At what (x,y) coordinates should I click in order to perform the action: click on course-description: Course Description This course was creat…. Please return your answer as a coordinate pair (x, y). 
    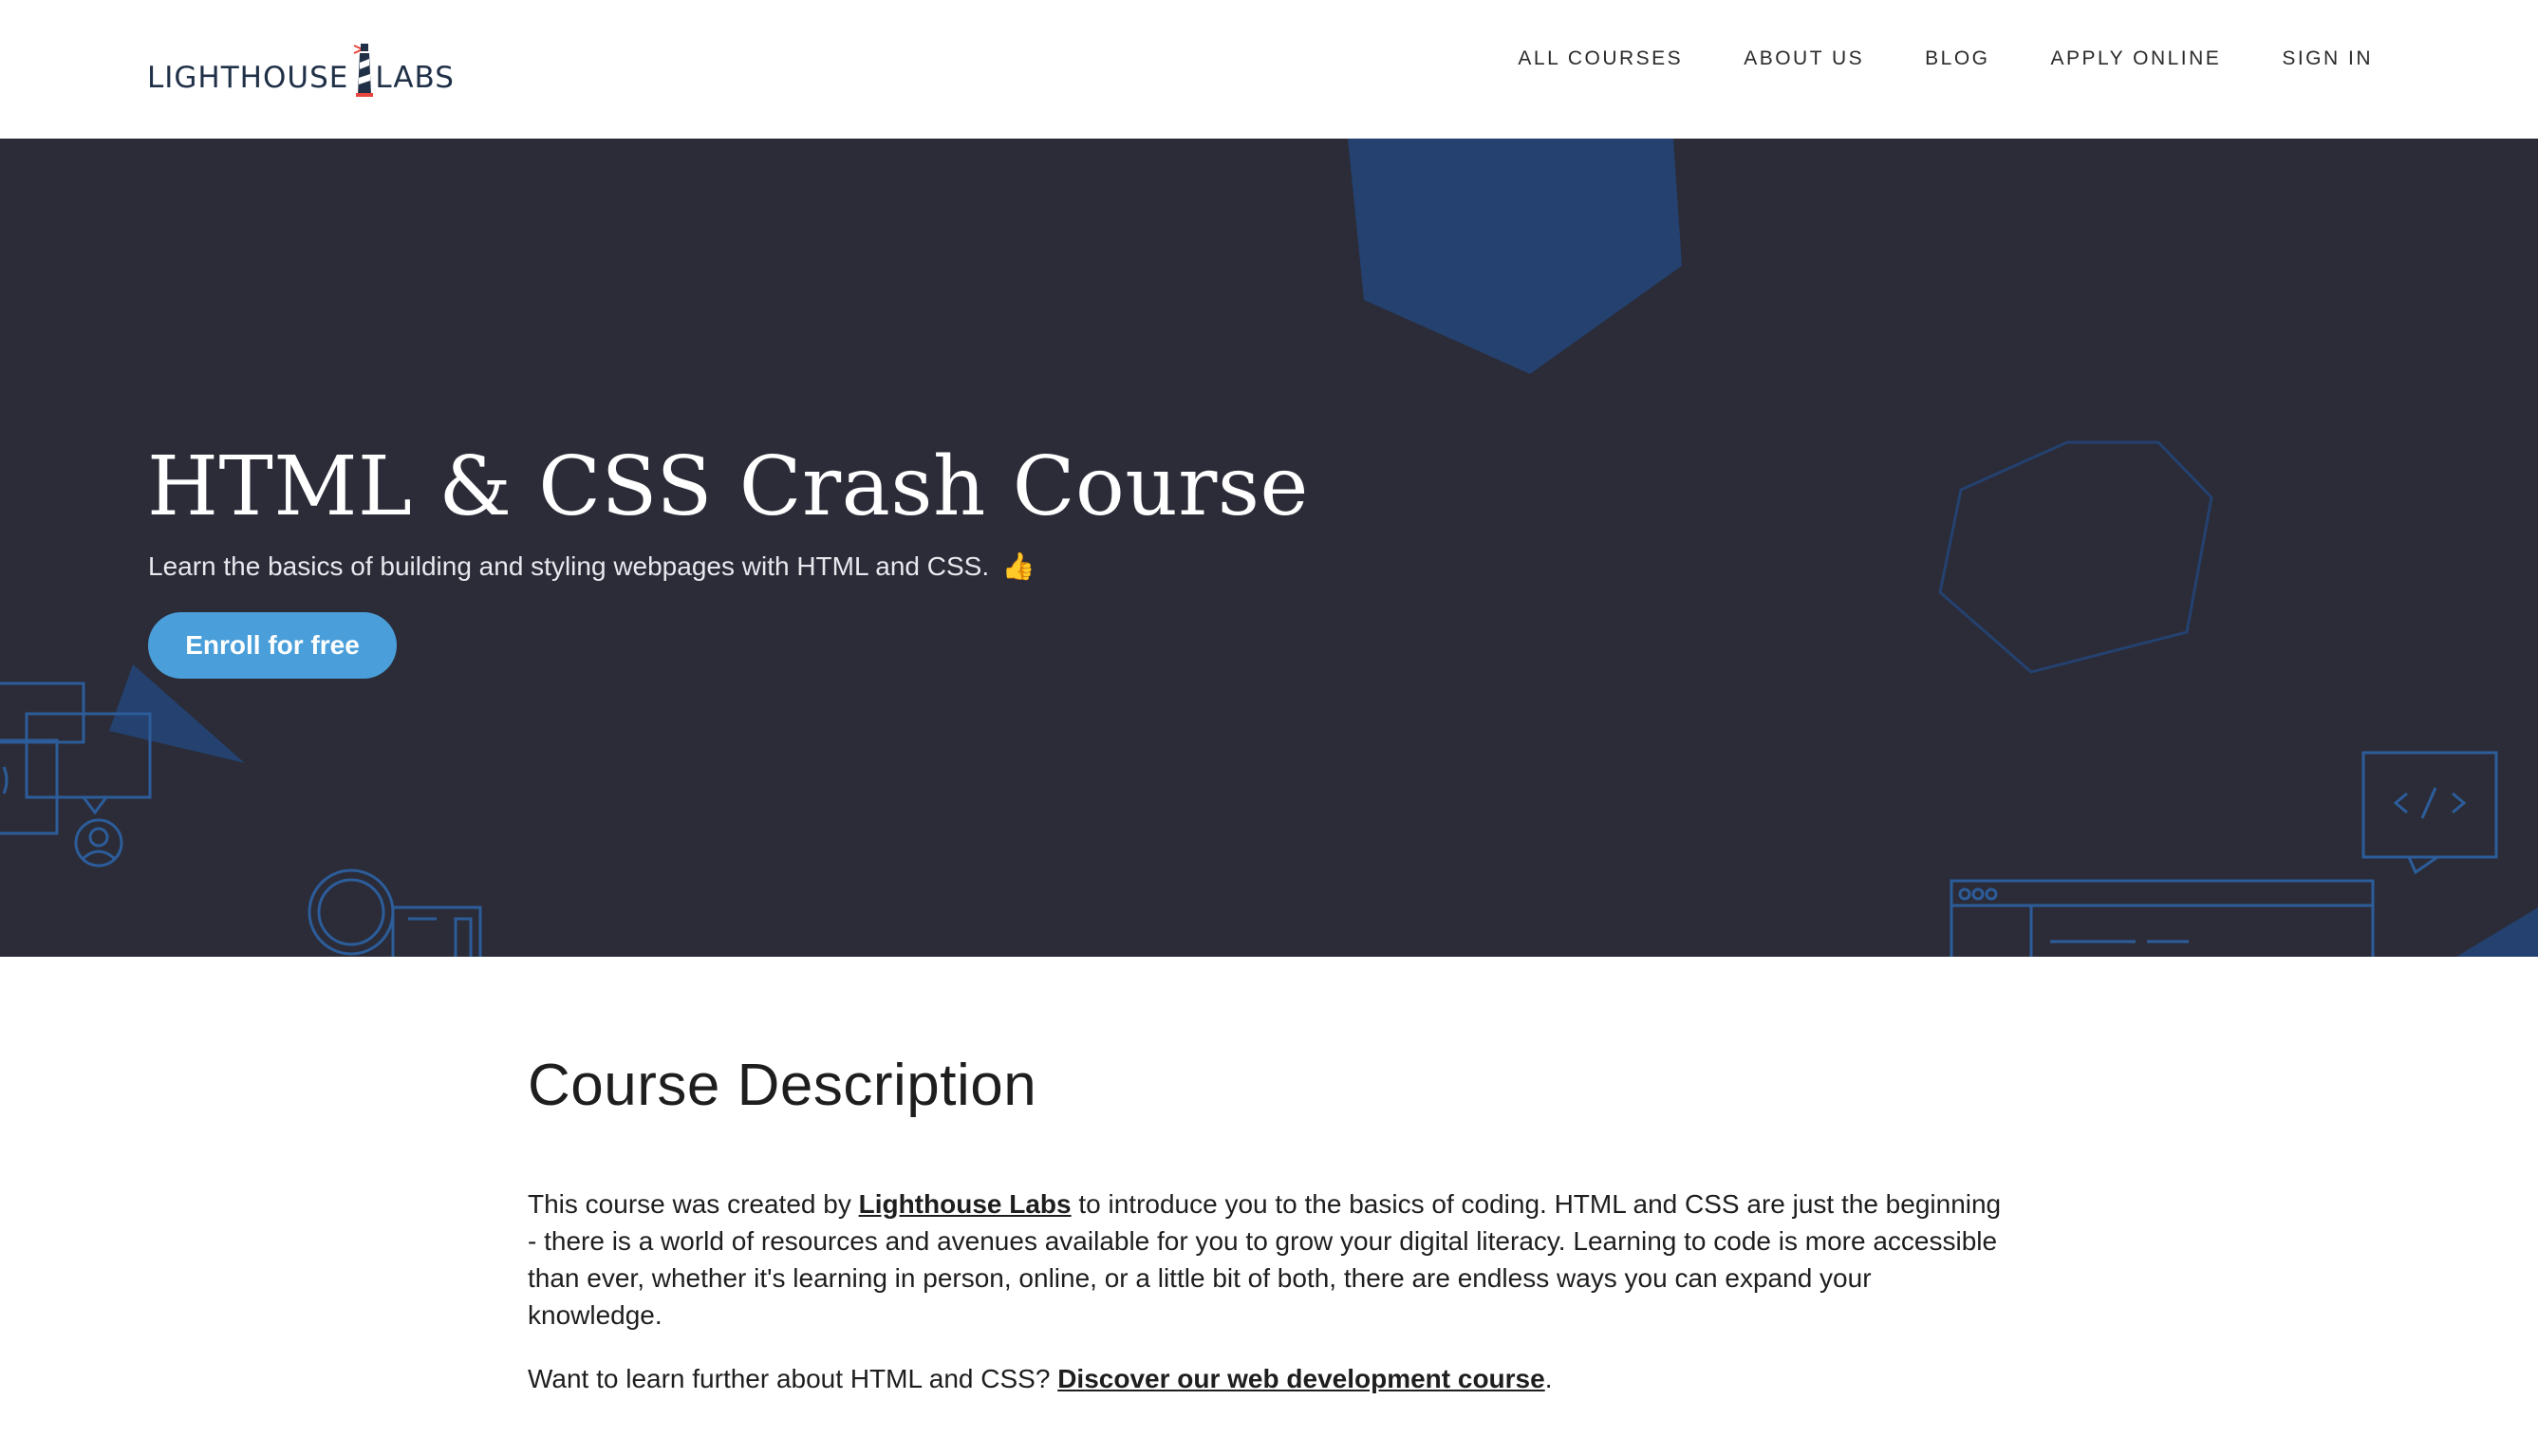
    Looking at the image, I should click on (1268, 1224).